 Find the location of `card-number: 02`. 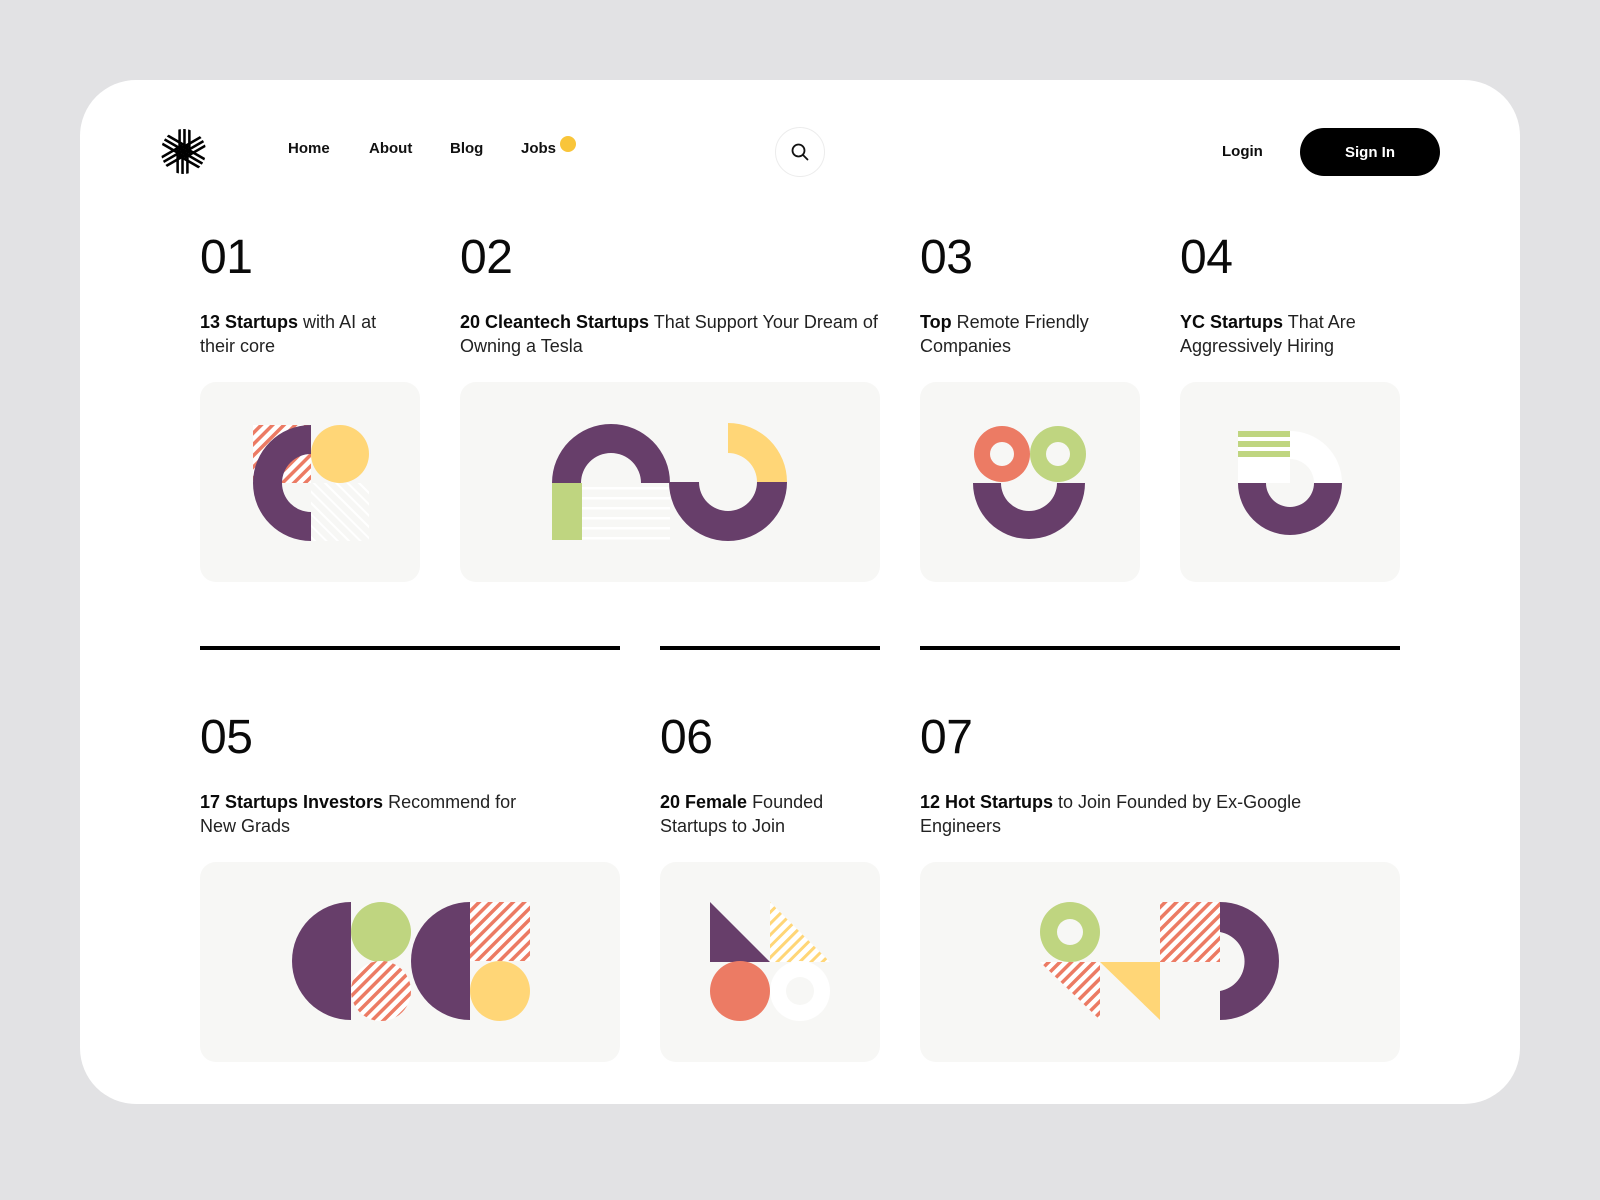

card-number: 02 is located at coordinates (486, 257).